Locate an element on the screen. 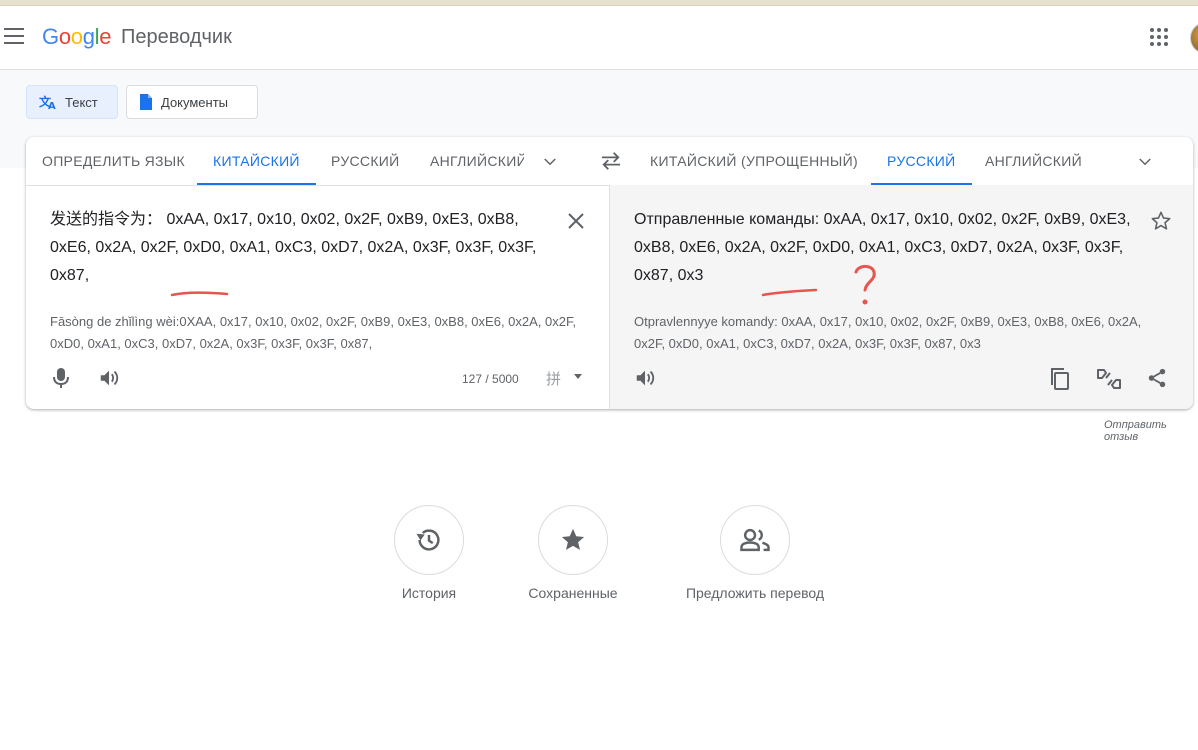 Image resolution: width=1198 pixels, height=750 pixels. target-lang-russian: РУССКИЙ is located at coordinates (921, 161).